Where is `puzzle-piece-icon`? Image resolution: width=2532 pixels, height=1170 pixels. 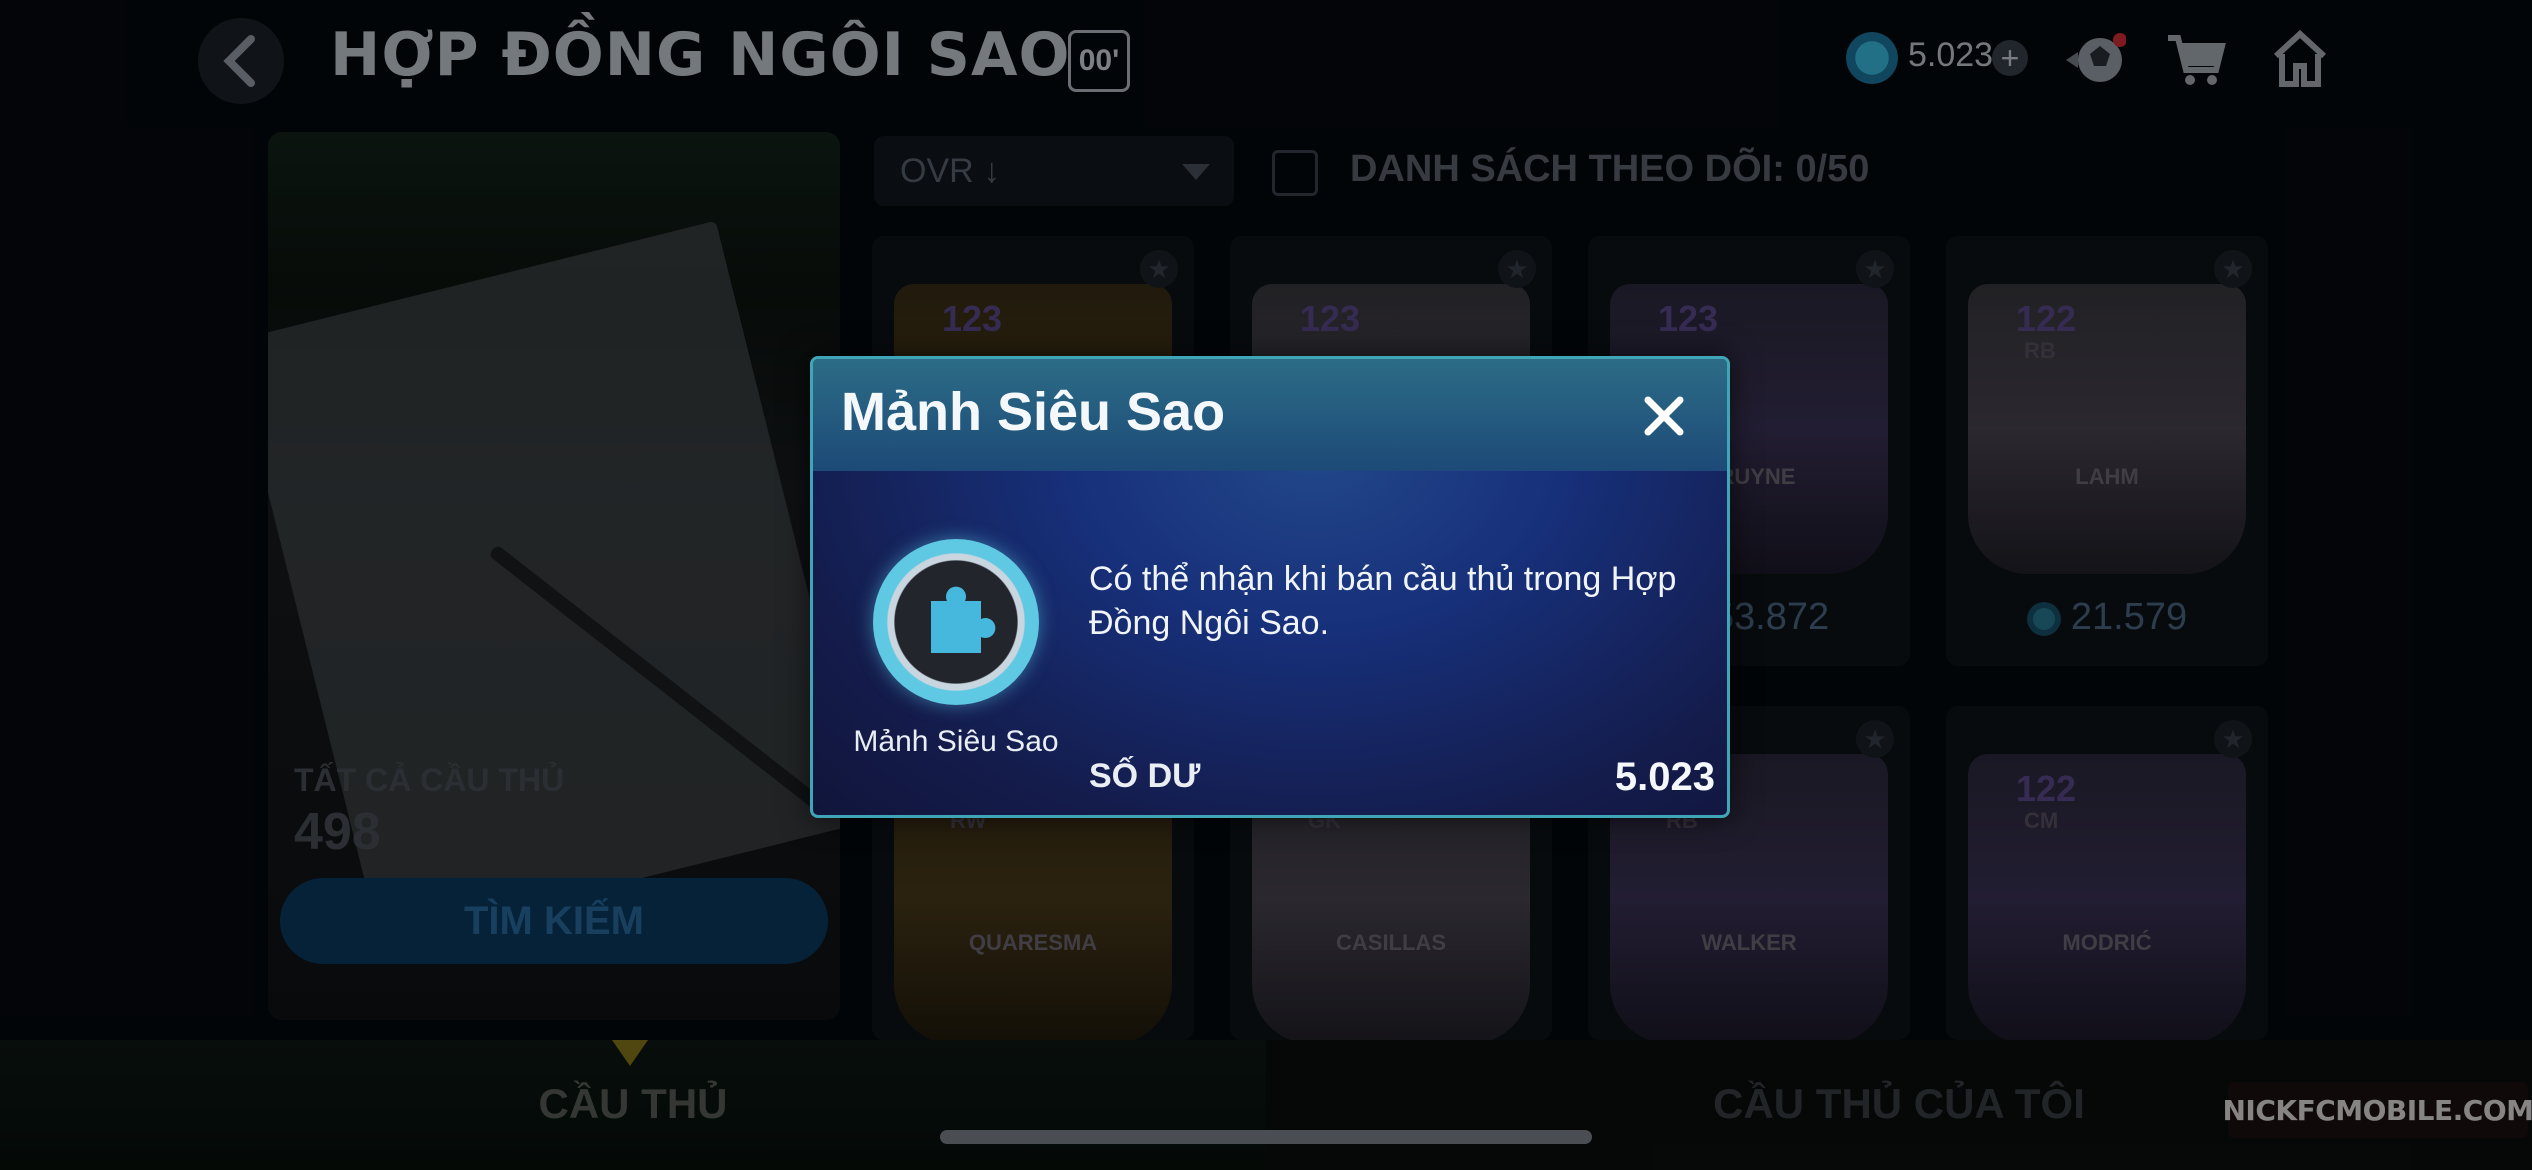
puzzle-piece-icon is located at coordinates (963, 619).